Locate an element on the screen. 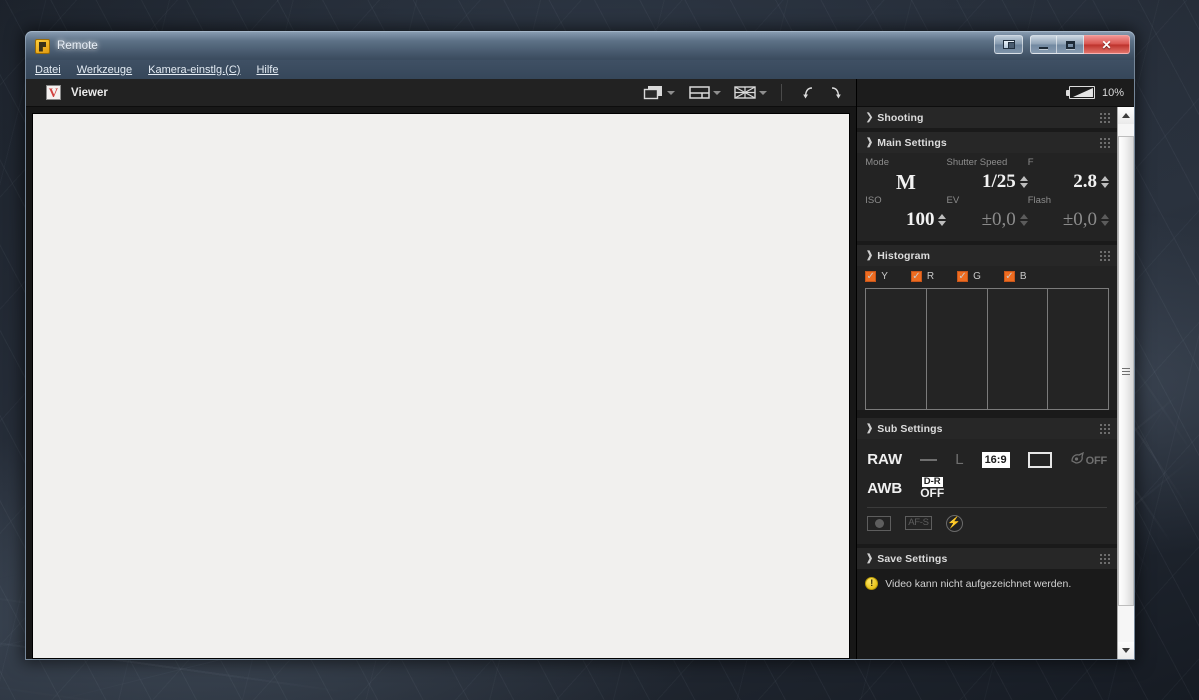 Image resolution: width=1199 pixels, height=700 pixels. scrollbar-track is located at coordinates (1126, 383).